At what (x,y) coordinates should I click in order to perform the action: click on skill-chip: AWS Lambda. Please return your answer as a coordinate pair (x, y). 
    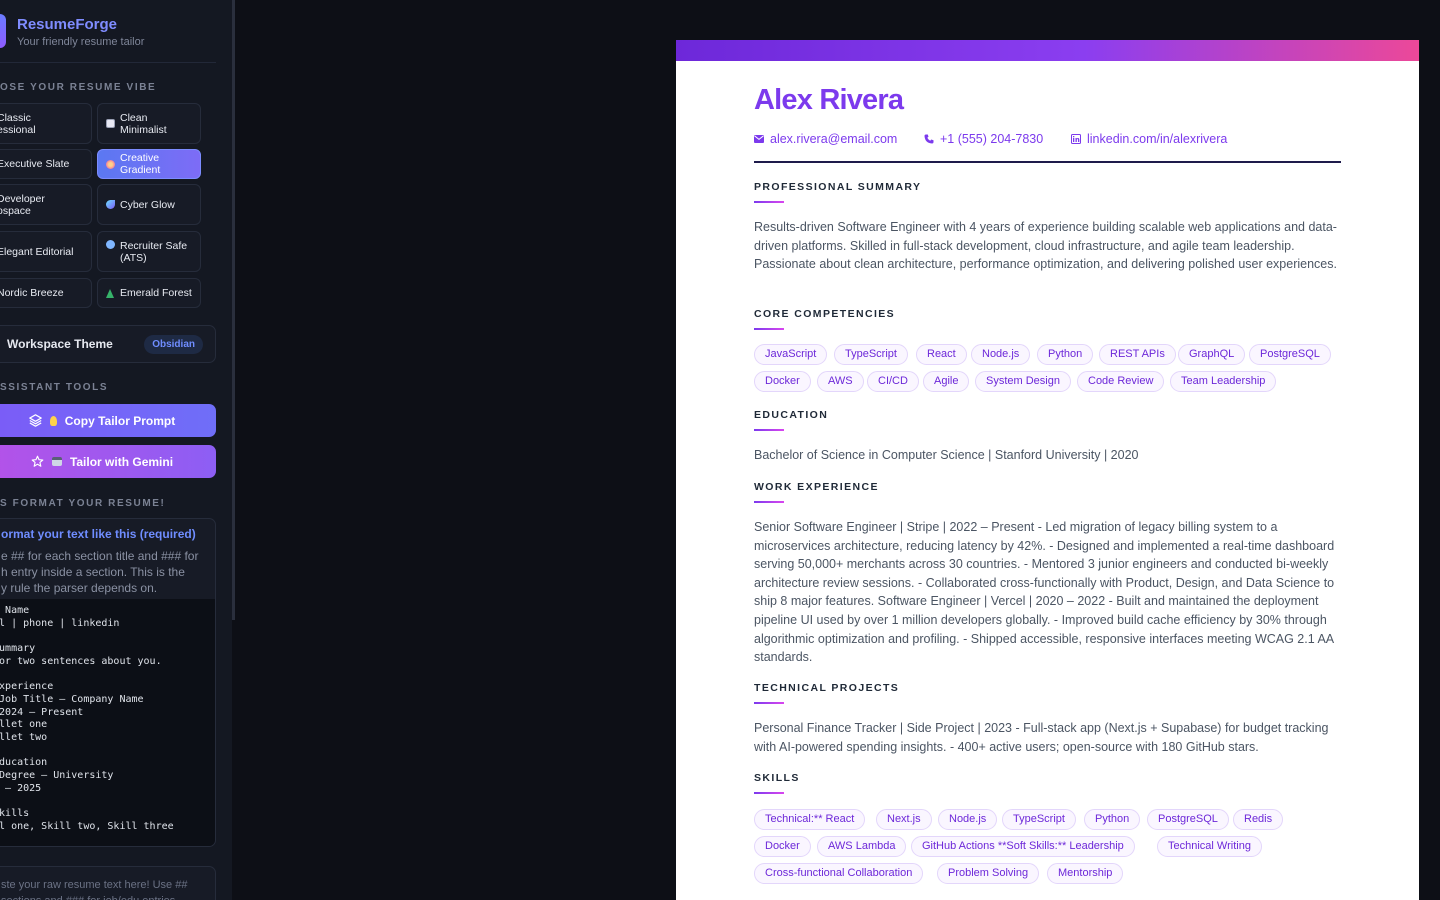
    Looking at the image, I should click on (862, 846).